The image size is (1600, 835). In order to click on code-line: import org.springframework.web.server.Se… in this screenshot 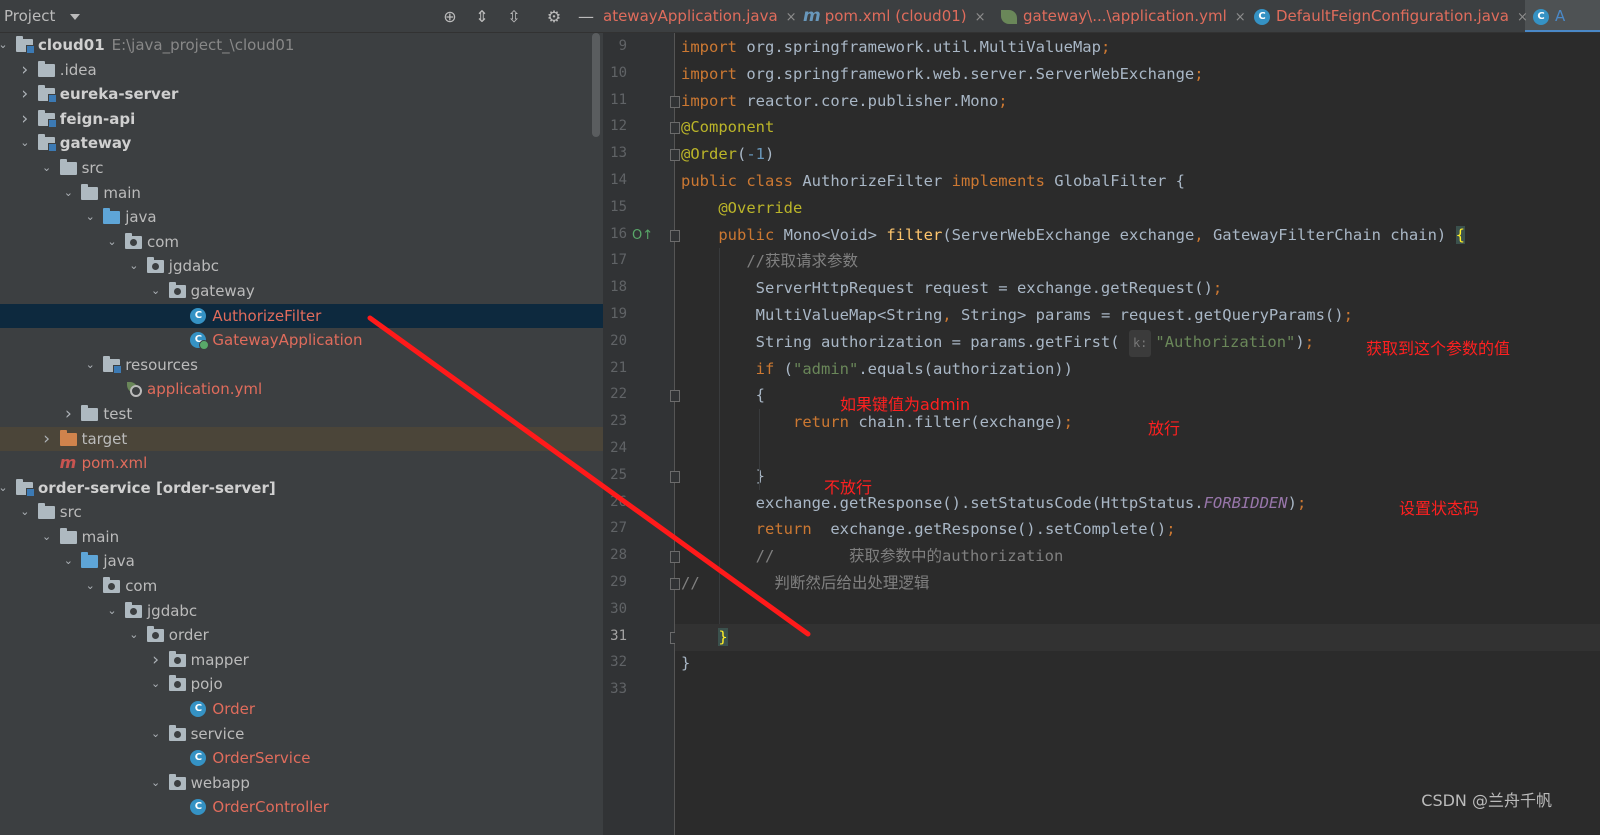, I will do `click(942, 74)`.